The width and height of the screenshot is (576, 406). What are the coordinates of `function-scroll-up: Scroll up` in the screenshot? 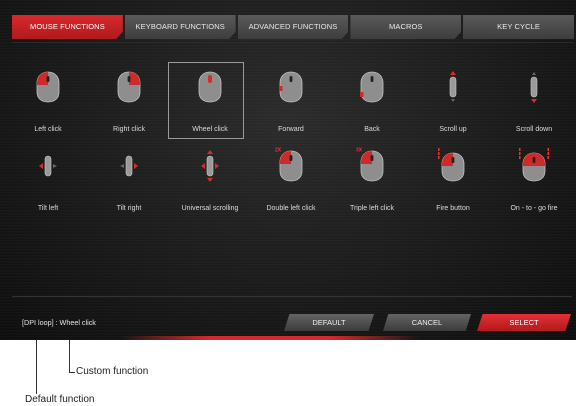 It's located at (453, 100).